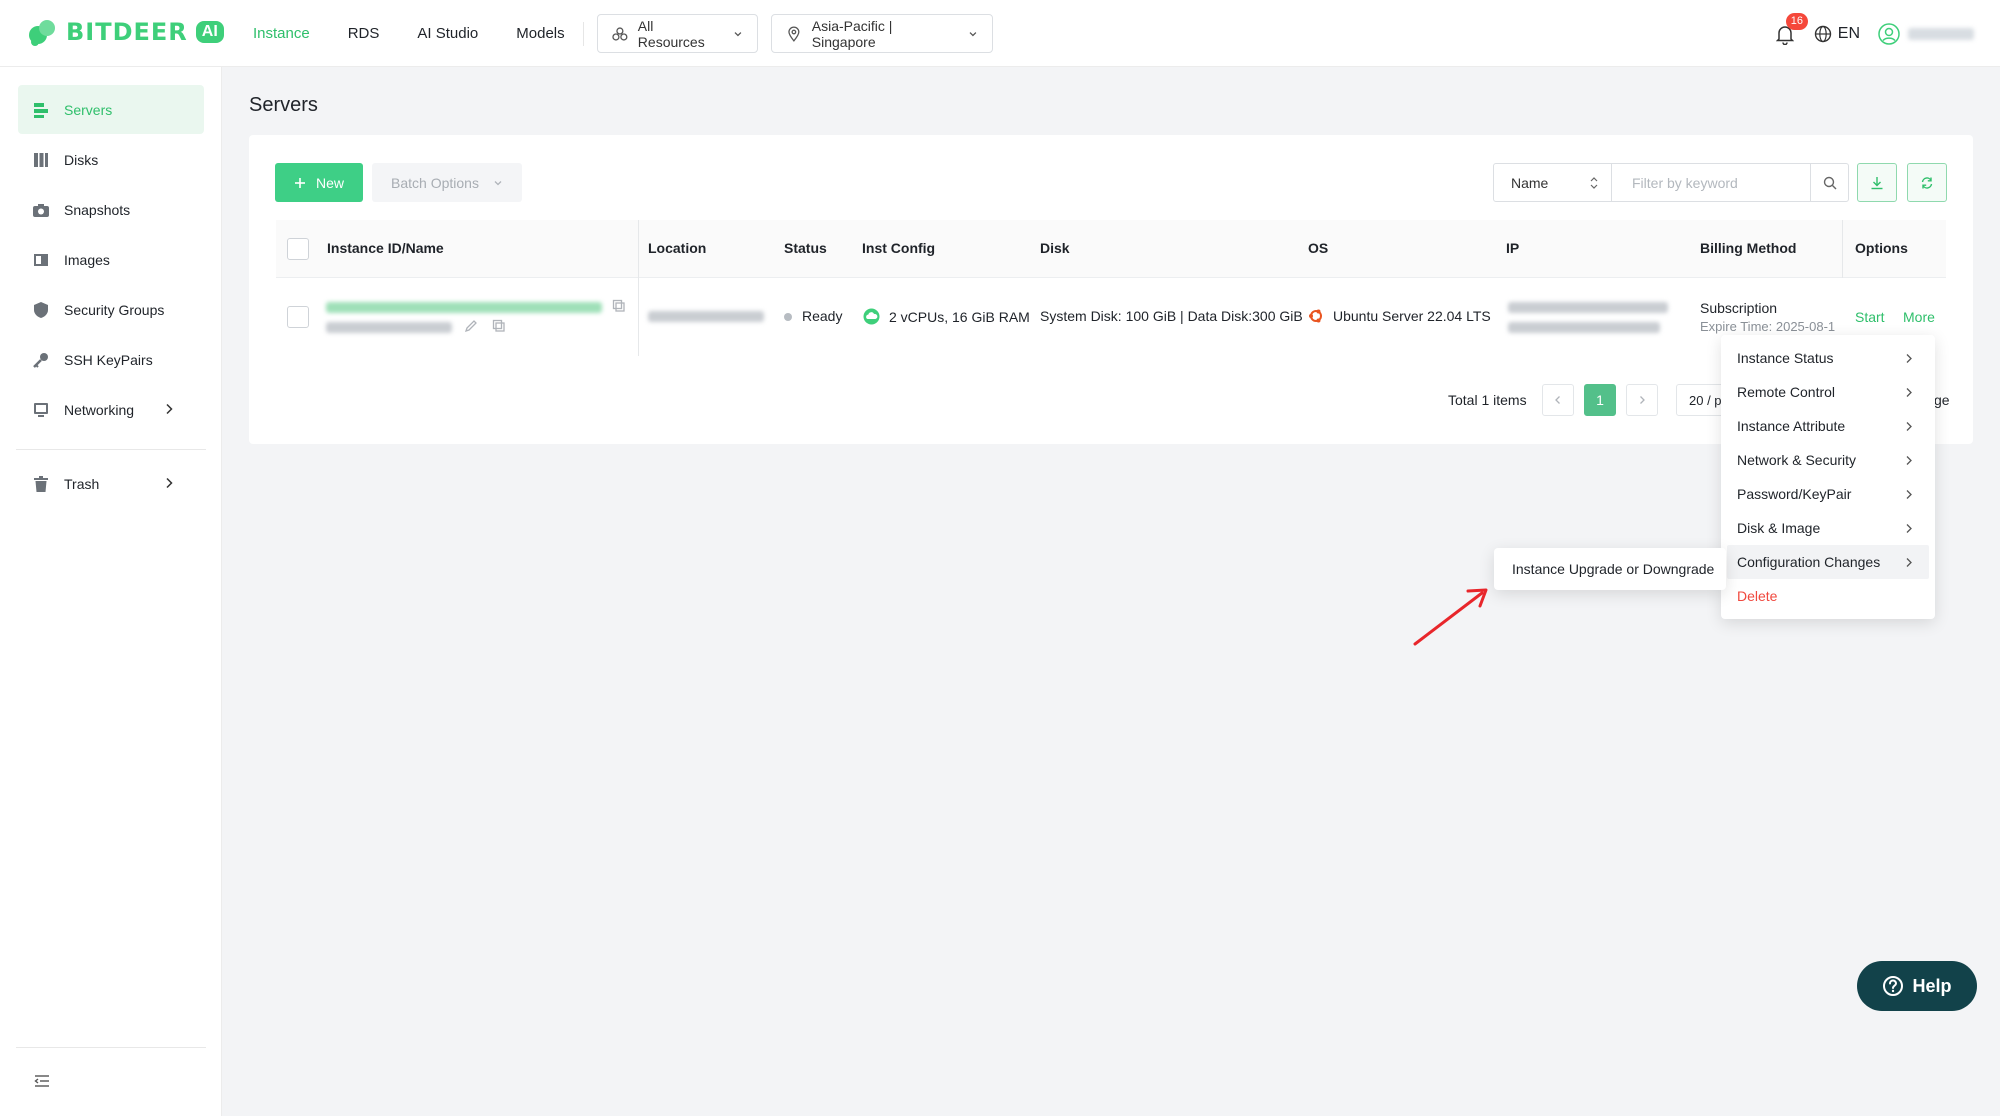 The height and width of the screenshot is (1116, 2000). I want to click on menu-item-network-security: Network & Security, so click(1828, 460).